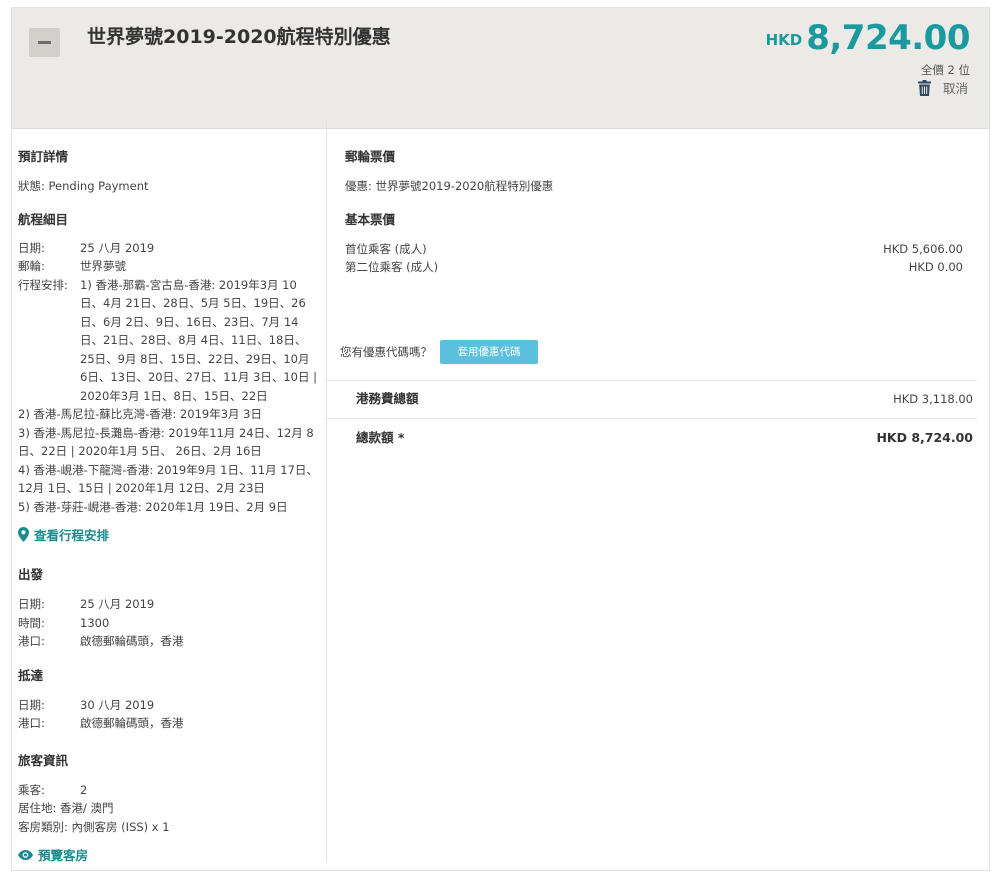 The height and width of the screenshot is (880, 1000). I want to click on collapse-button, so click(44, 42).